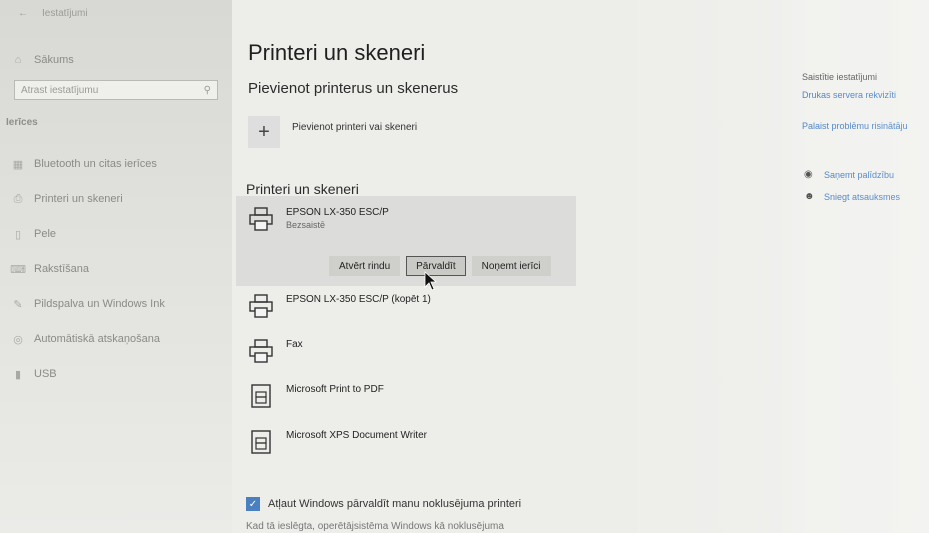 The height and width of the screenshot is (533, 929). I want to click on fax-icon, so click(261, 351).